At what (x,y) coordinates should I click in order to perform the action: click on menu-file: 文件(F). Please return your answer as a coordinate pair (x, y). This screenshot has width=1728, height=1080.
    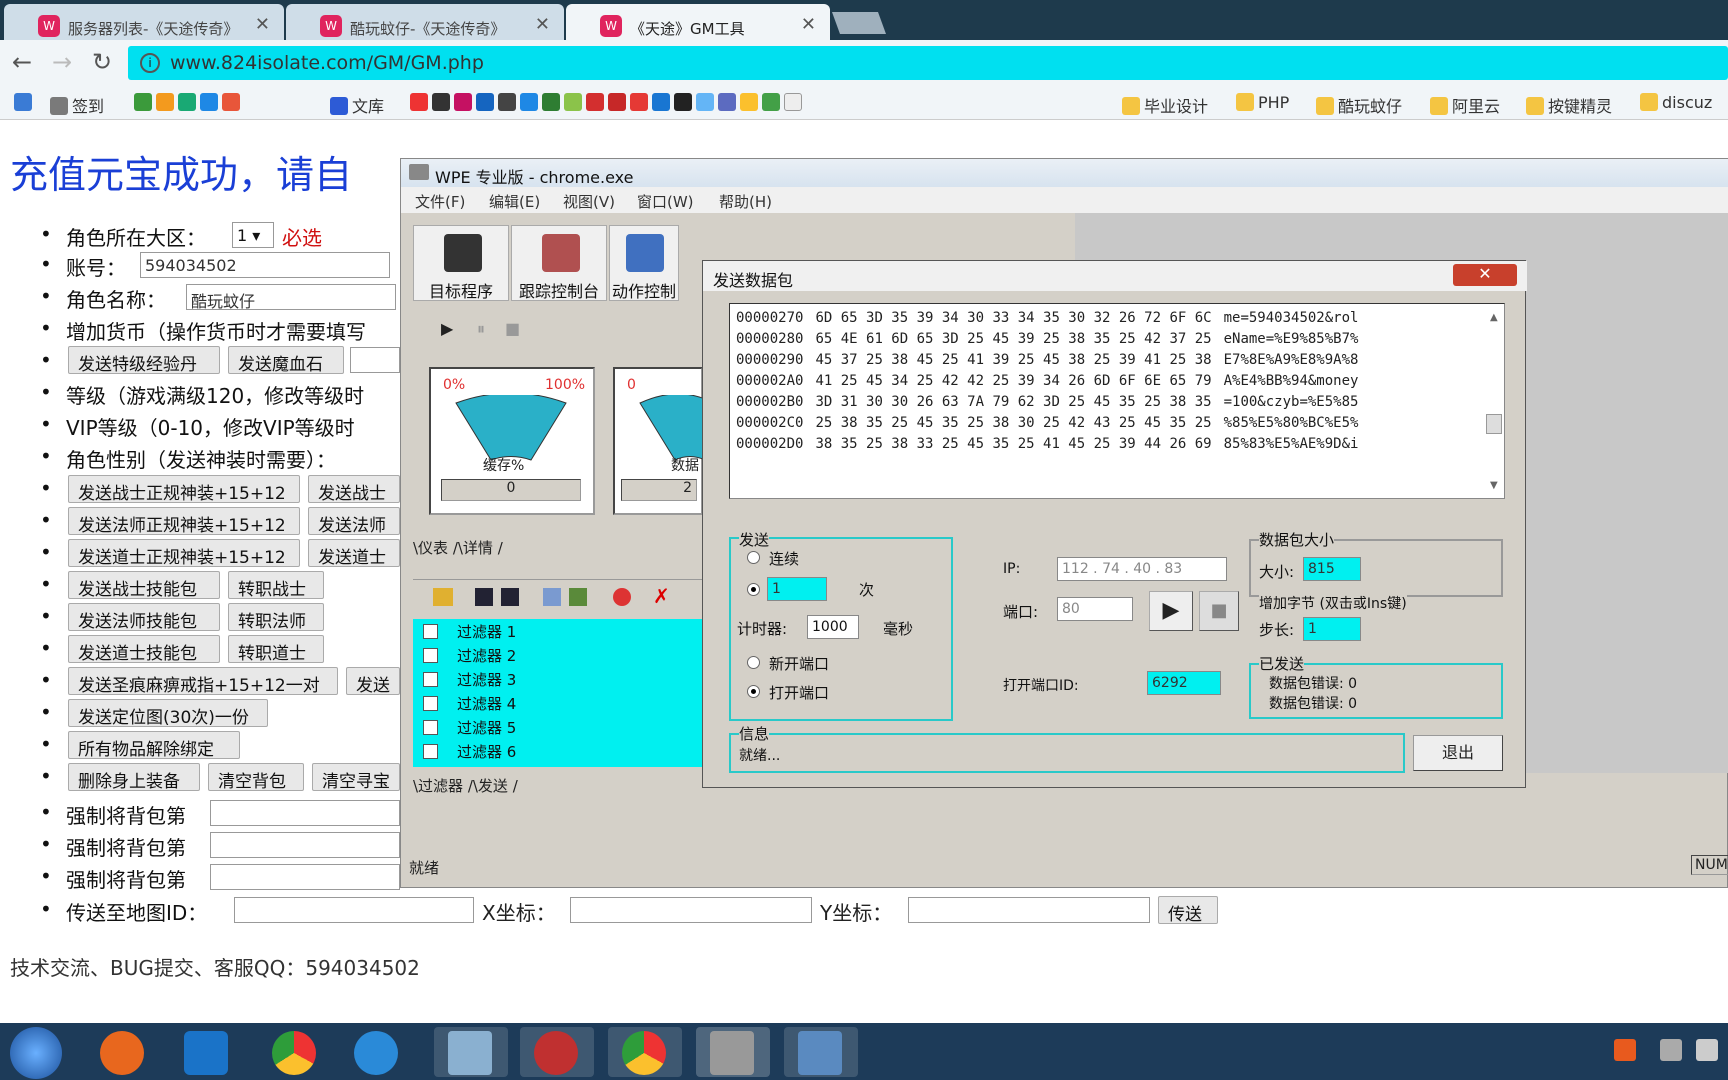
    Looking at the image, I should click on (440, 201).